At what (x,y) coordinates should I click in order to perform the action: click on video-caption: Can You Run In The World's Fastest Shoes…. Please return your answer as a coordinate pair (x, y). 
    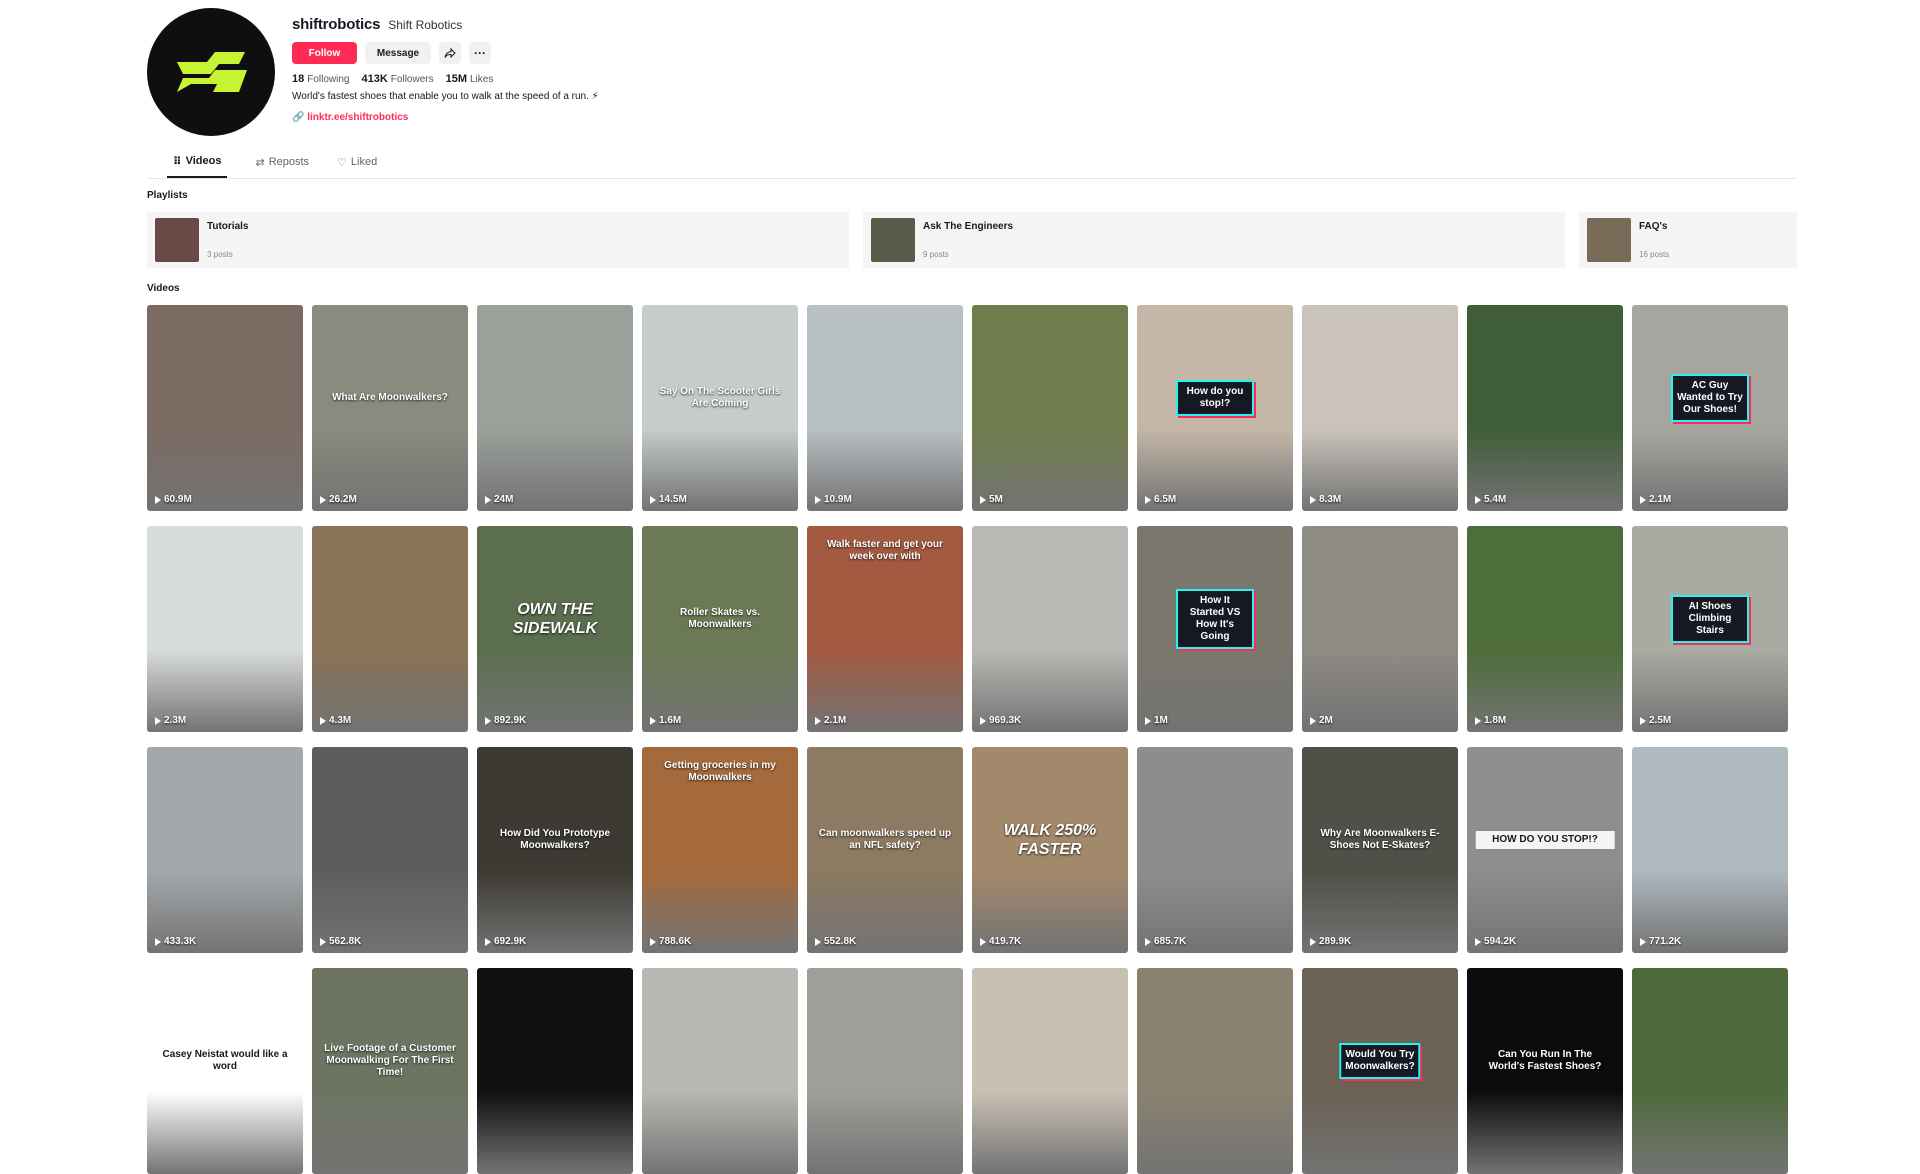
    Looking at the image, I should click on (1545, 1060).